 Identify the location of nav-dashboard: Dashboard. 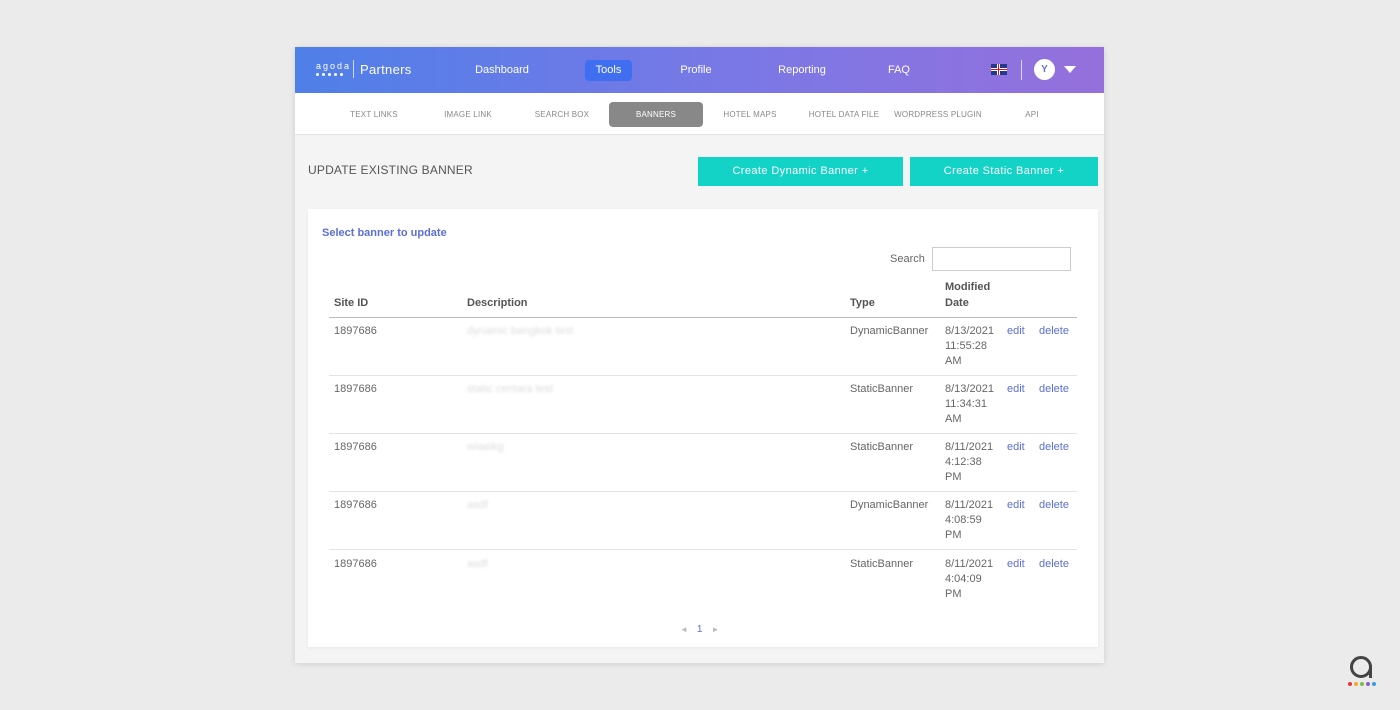
(502, 70).